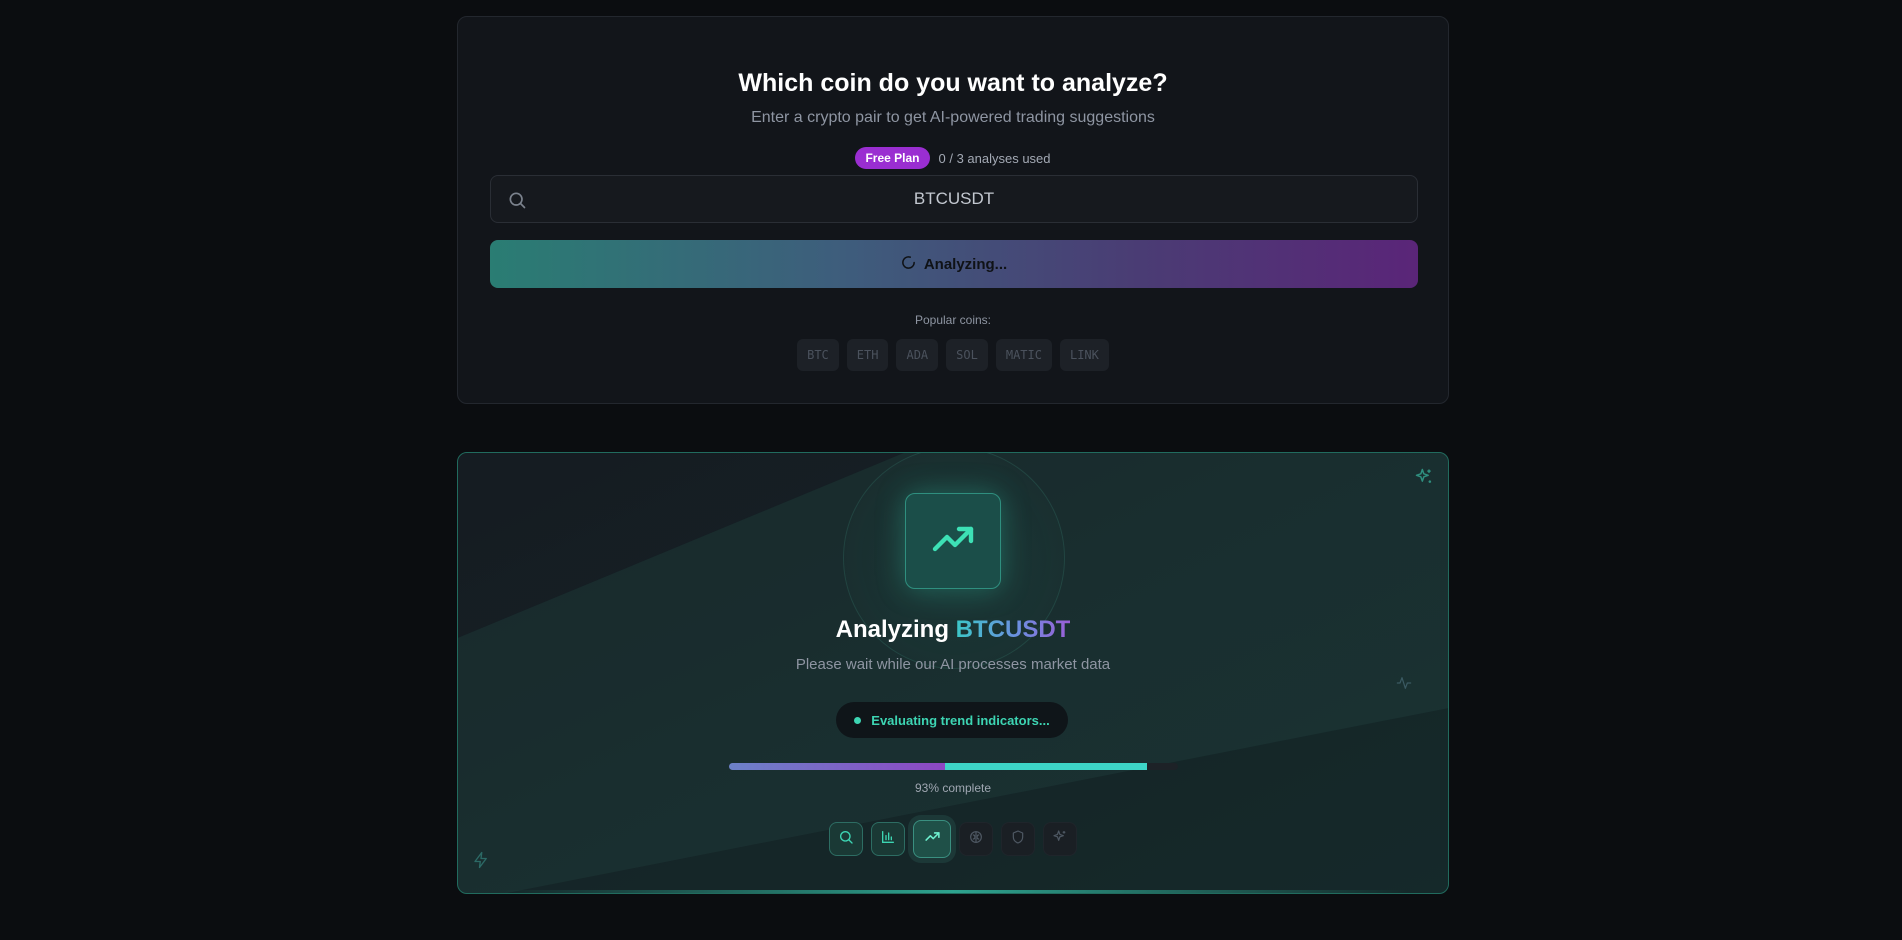 The image size is (1902, 940). I want to click on search-field, so click(954, 199).